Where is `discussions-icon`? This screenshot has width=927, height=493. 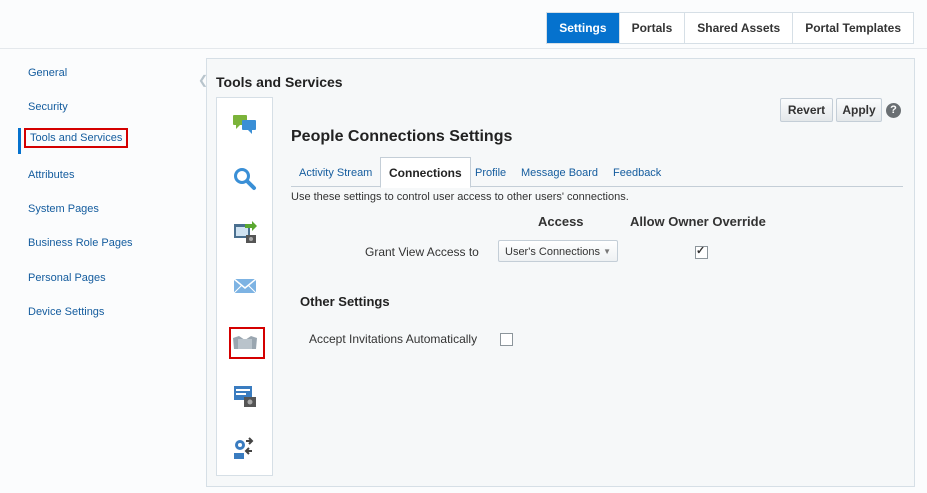 discussions-icon is located at coordinates (245, 125).